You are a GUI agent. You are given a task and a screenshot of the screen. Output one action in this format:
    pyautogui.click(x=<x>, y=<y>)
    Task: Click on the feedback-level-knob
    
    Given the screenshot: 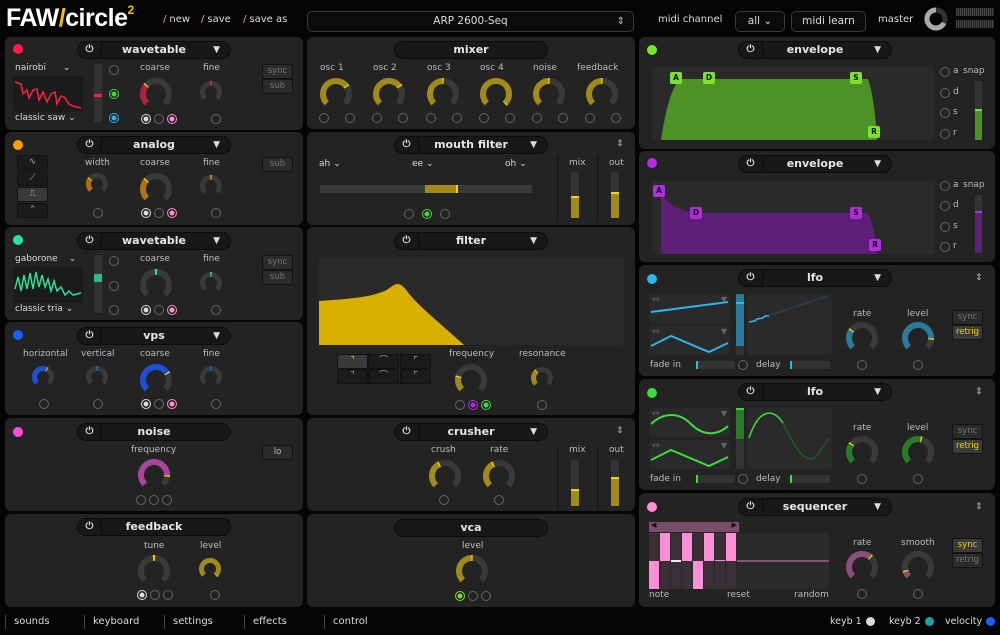 What is the action you would take?
    pyautogui.click(x=210, y=569)
    